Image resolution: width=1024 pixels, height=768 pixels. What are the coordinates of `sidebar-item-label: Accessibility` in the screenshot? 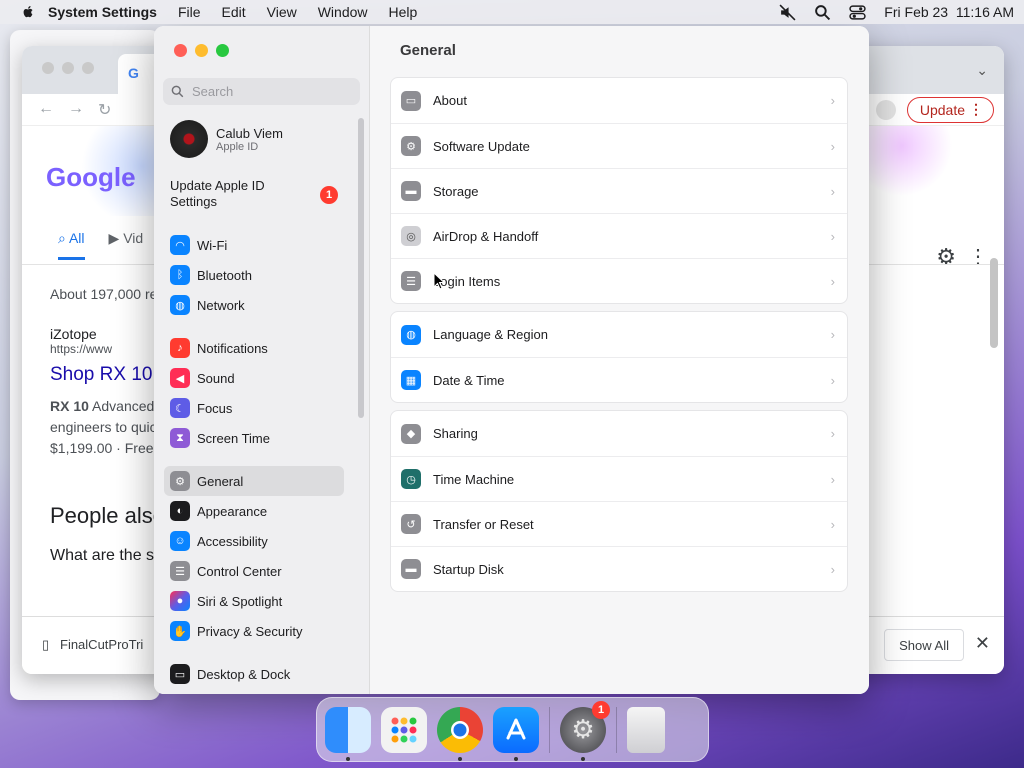 It's located at (232, 541).